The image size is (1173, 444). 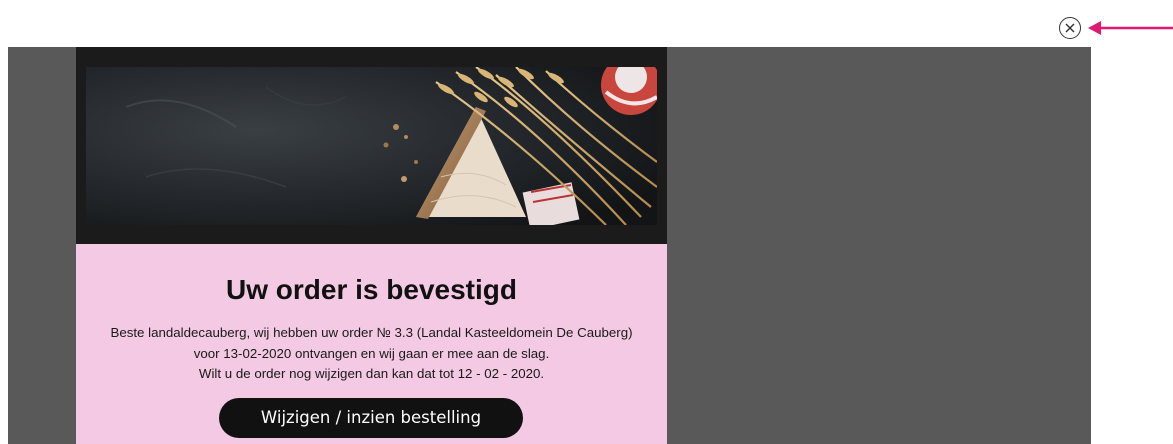 I want to click on top-bar, so click(x=586, y=23).